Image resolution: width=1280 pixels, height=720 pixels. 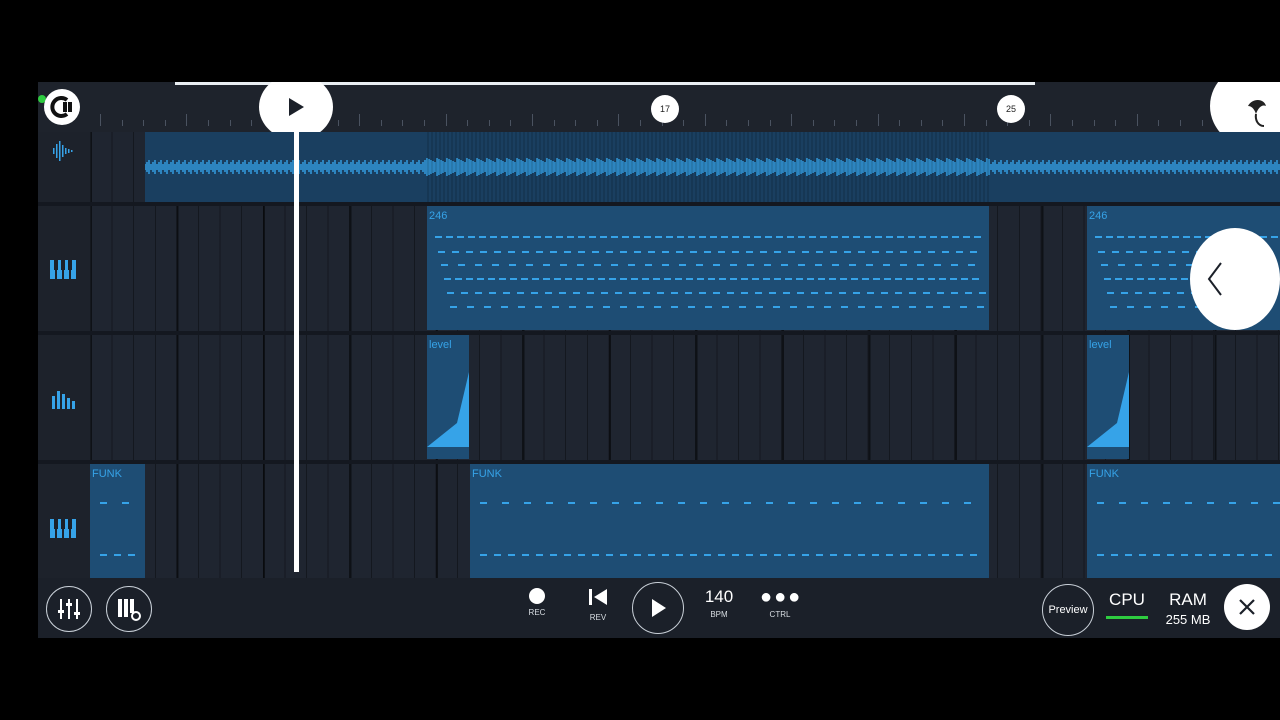 I want to click on preview-button: Preview, so click(x=1068, y=610).